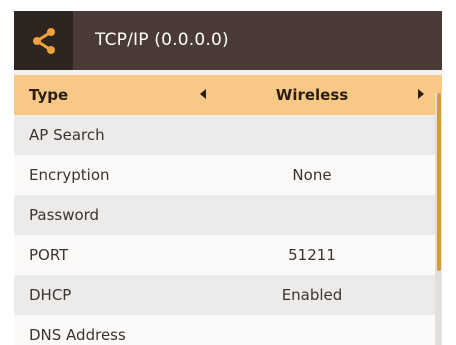  What do you see at coordinates (312, 295) in the screenshot?
I see `setting-value: Enabled` at bounding box center [312, 295].